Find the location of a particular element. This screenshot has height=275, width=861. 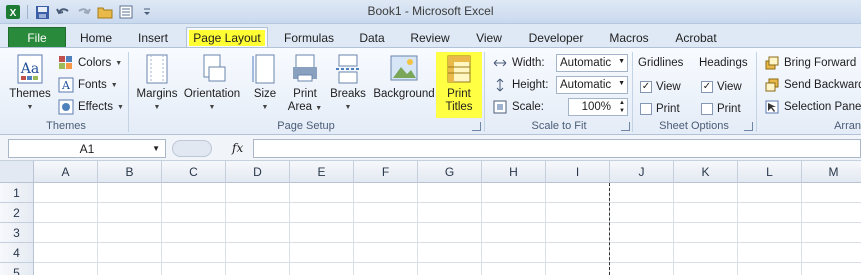

print-titles-icon is located at coordinates (459, 69).